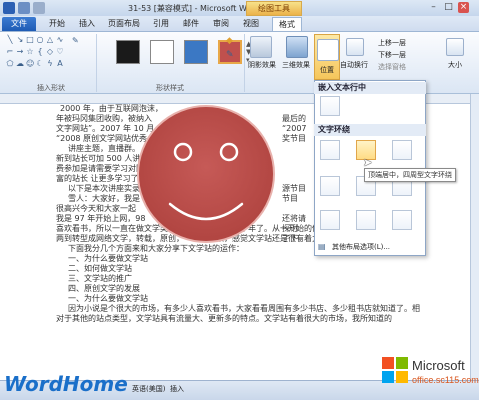 This screenshot has width=479, height=400. What do you see at coordinates (194, 8) in the screenshot?
I see `window-title: 31-53 [兼容模式] - Microsoft Word` at bounding box center [194, 8].